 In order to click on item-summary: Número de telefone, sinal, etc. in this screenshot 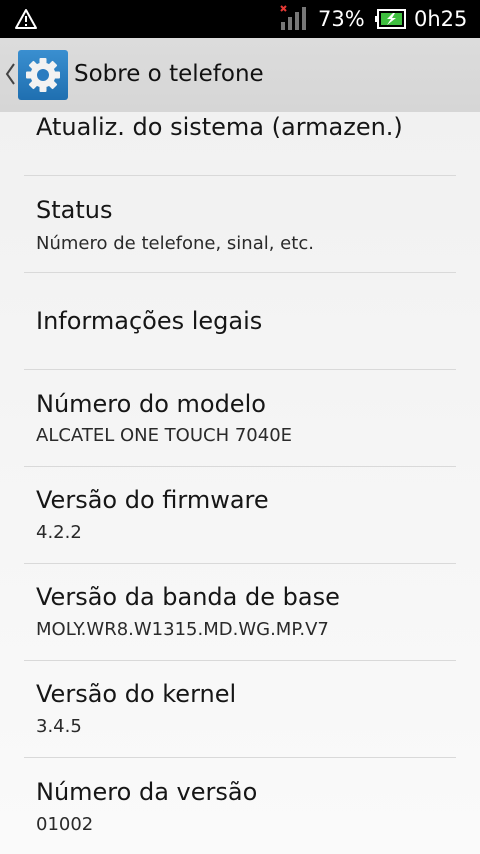, I will do `click(175, 243)`.